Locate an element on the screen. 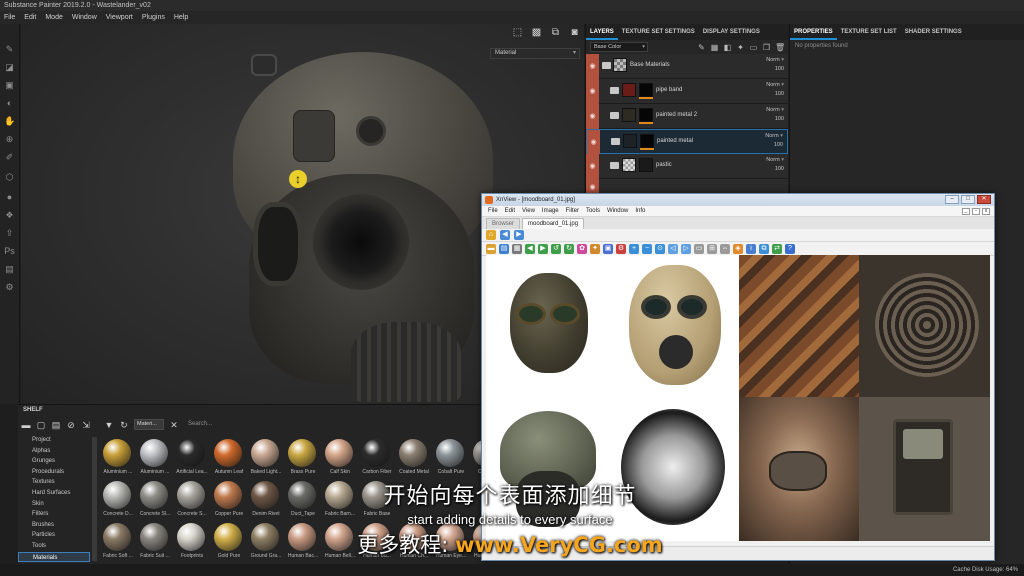 The image size is (1024, 576). material-thumbnail: Cobalt Pure is located at coordinates (451, 459).